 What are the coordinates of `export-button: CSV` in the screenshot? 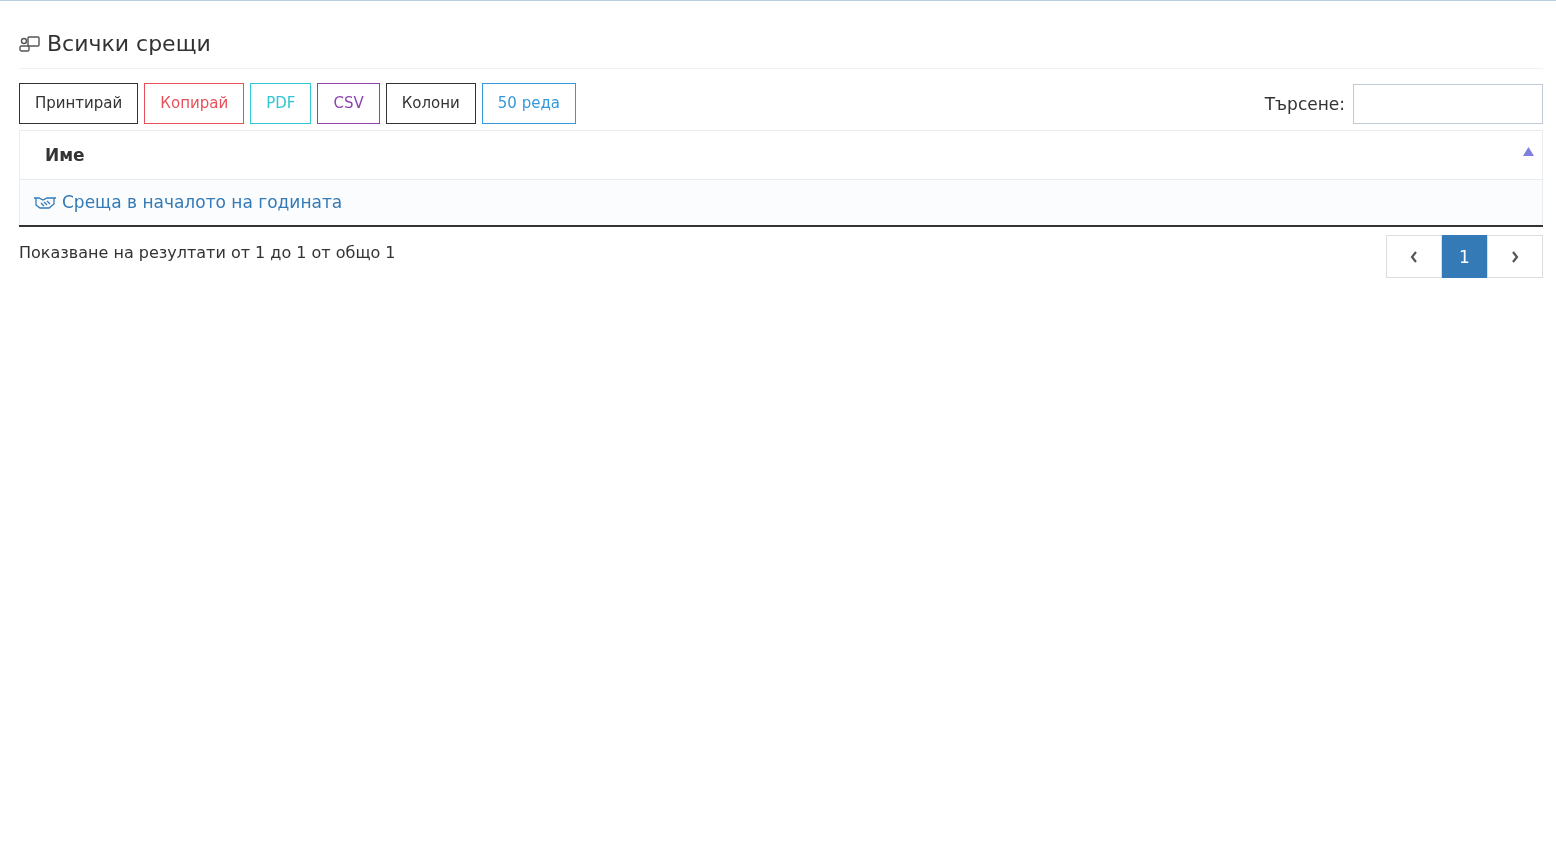 It's located at (348, 103).